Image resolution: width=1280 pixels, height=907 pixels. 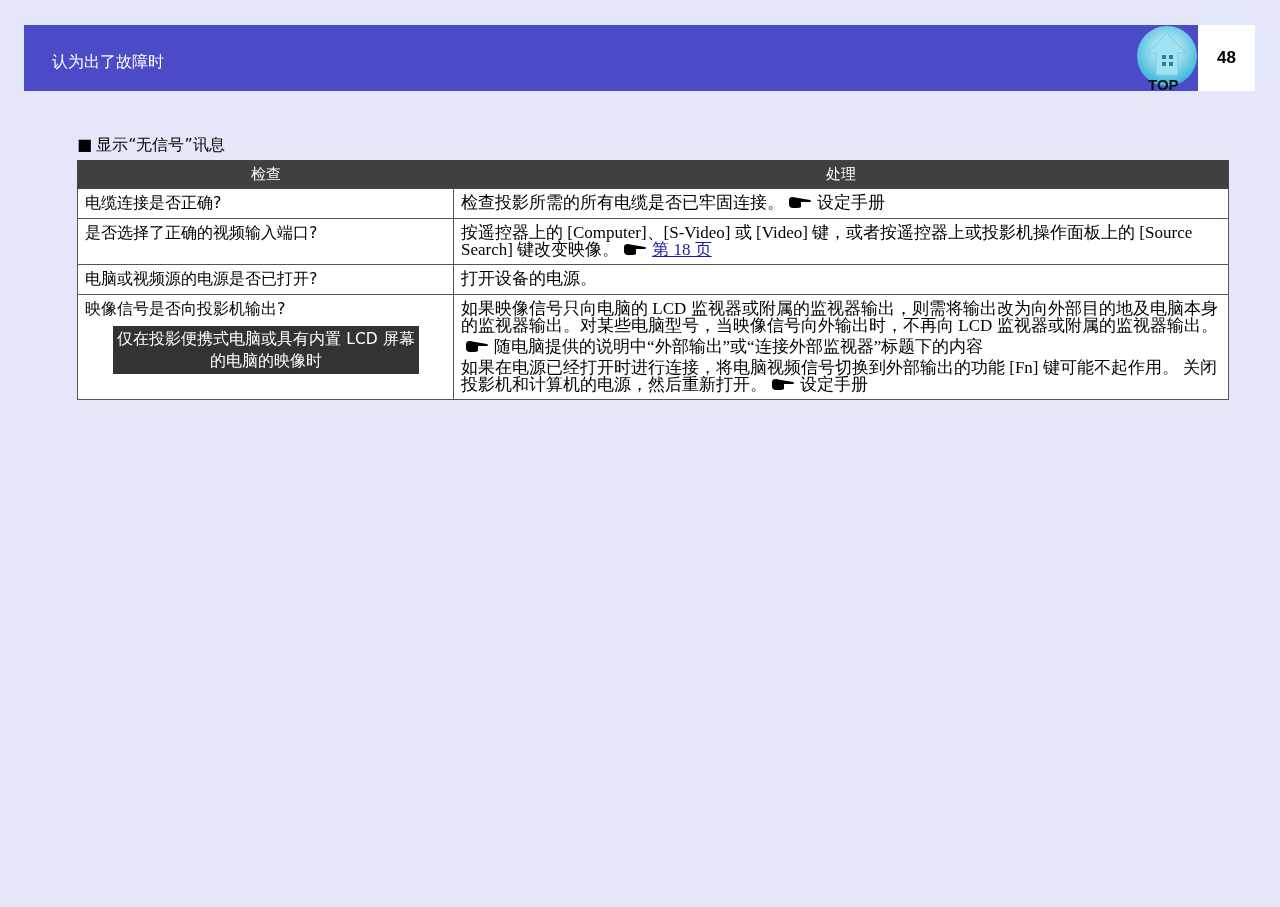 I want to click on check-text: 电脑或视频源的电源是否已打开?, so click(x=202, y=279).